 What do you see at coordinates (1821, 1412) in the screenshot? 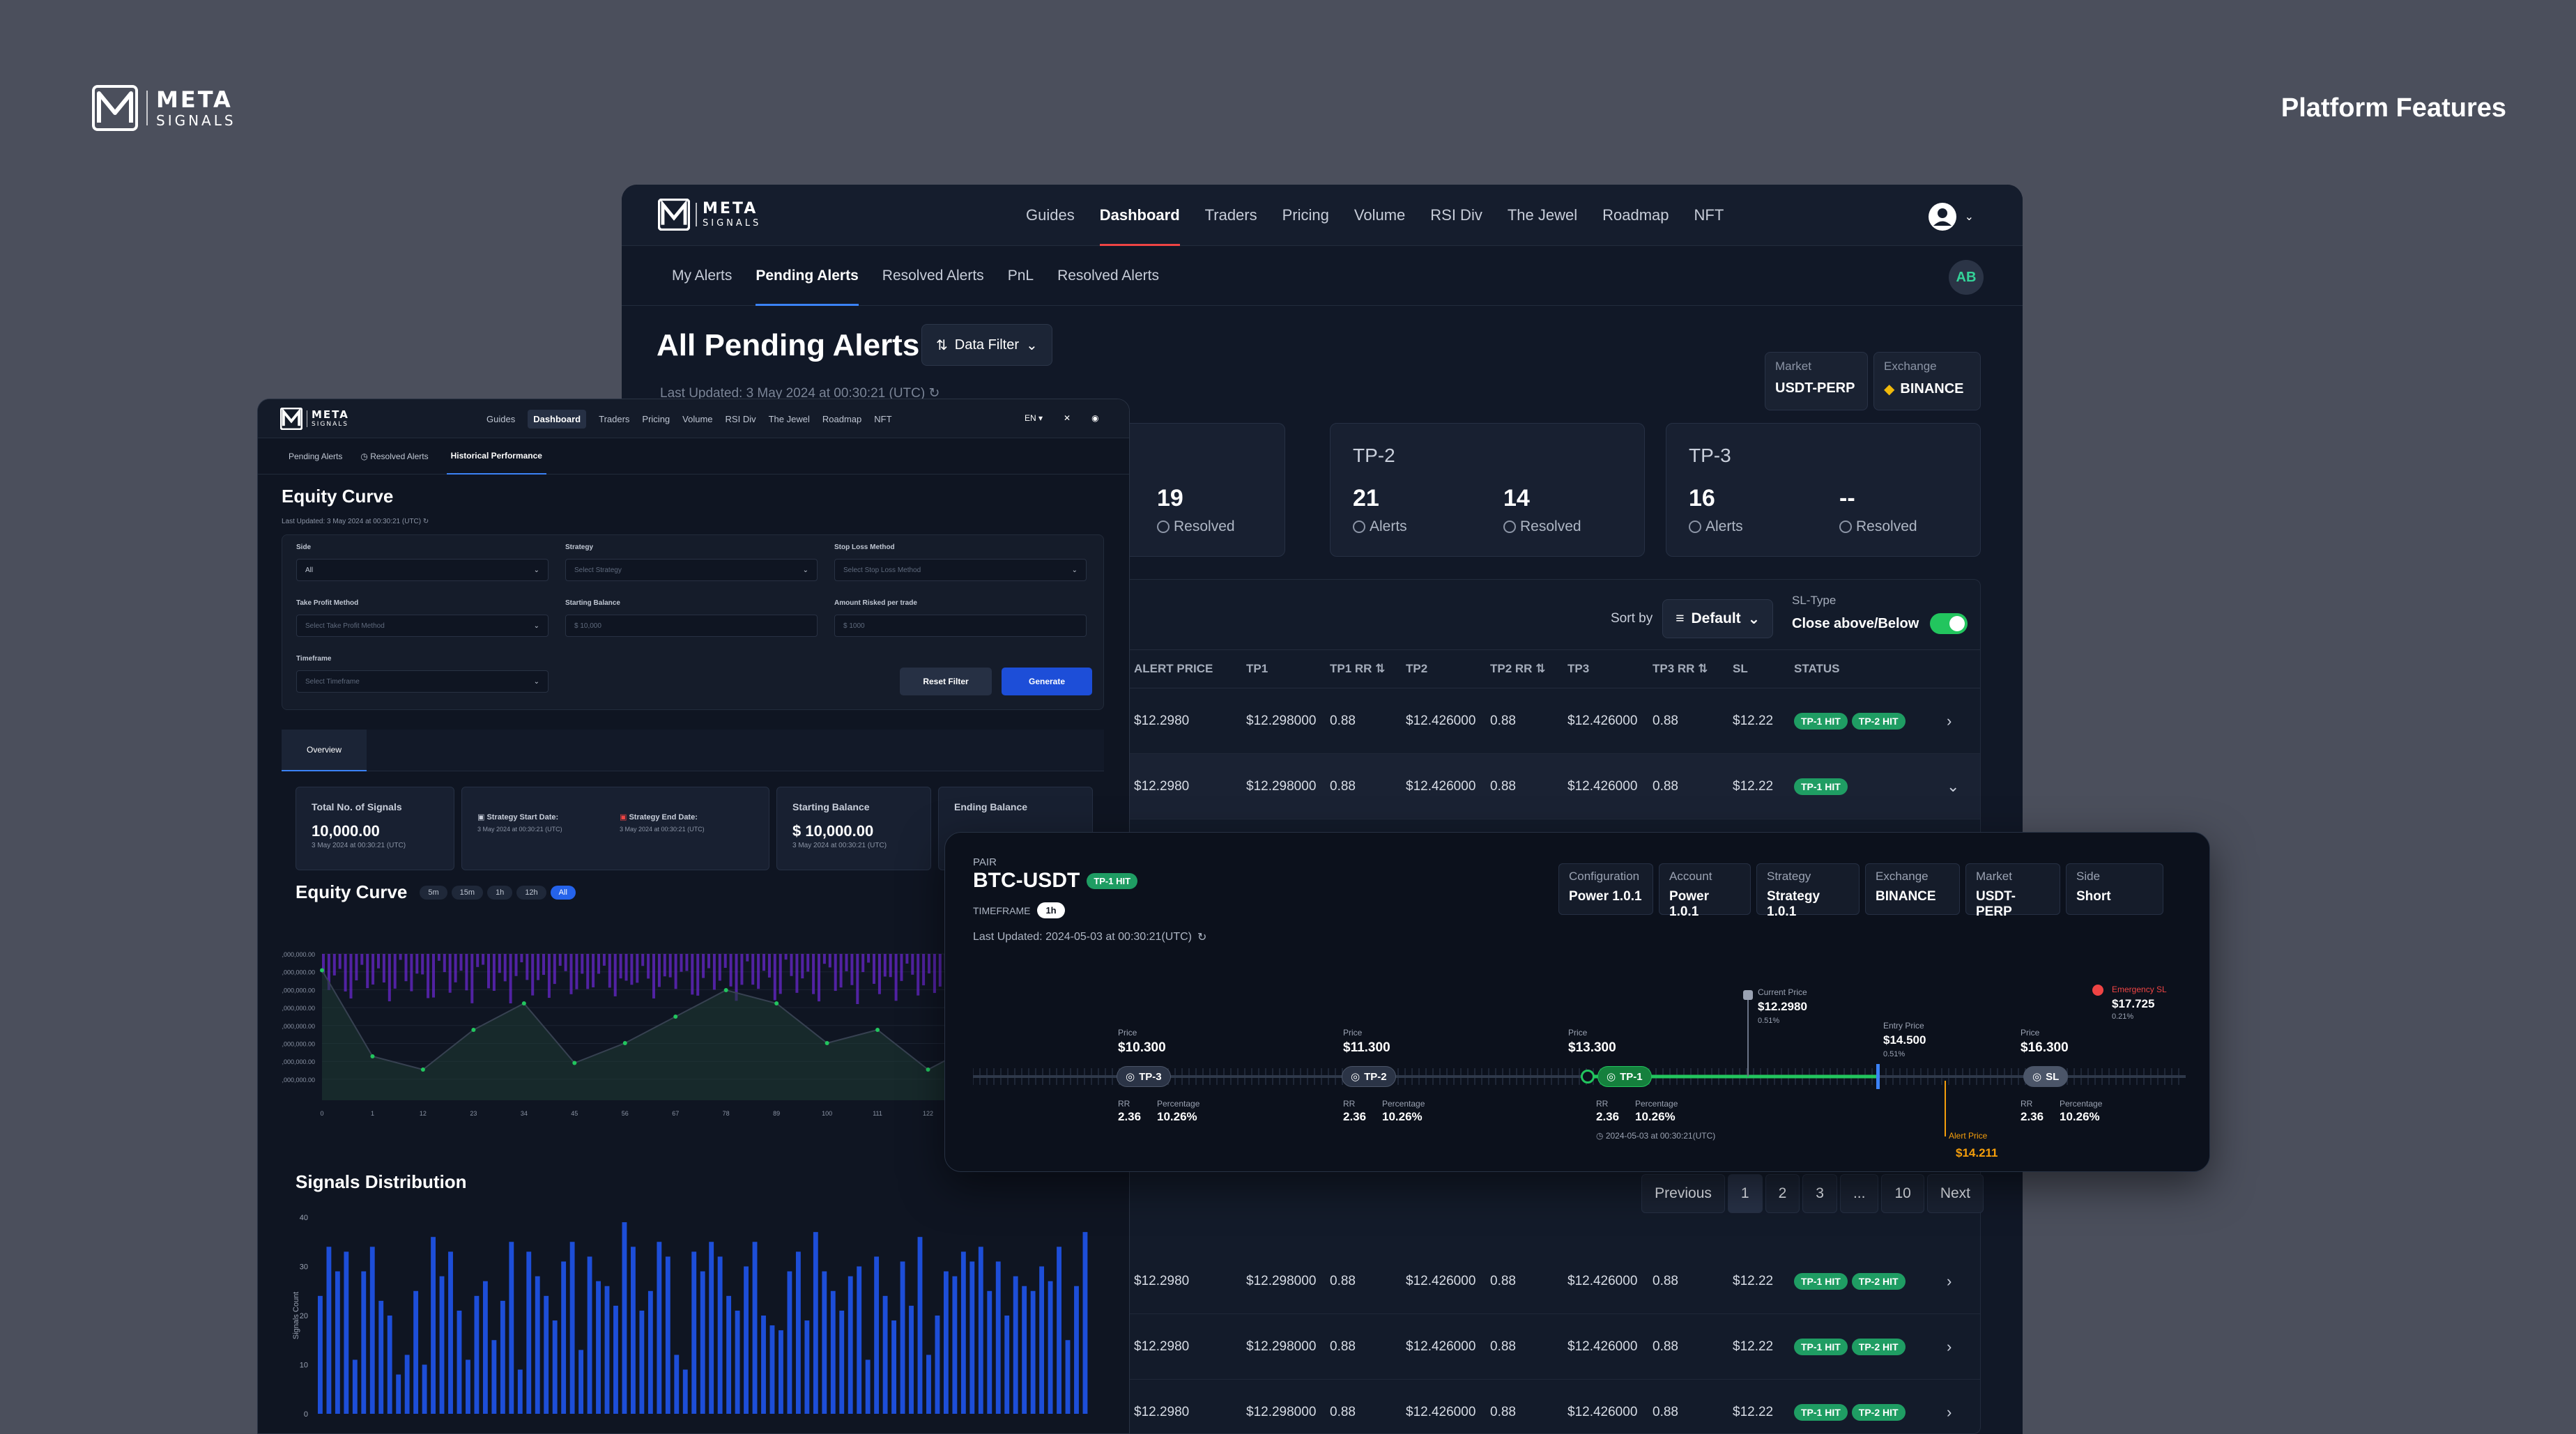
I see `status-badge: TP-1 HIT` at bounding box center [1821, 1412].